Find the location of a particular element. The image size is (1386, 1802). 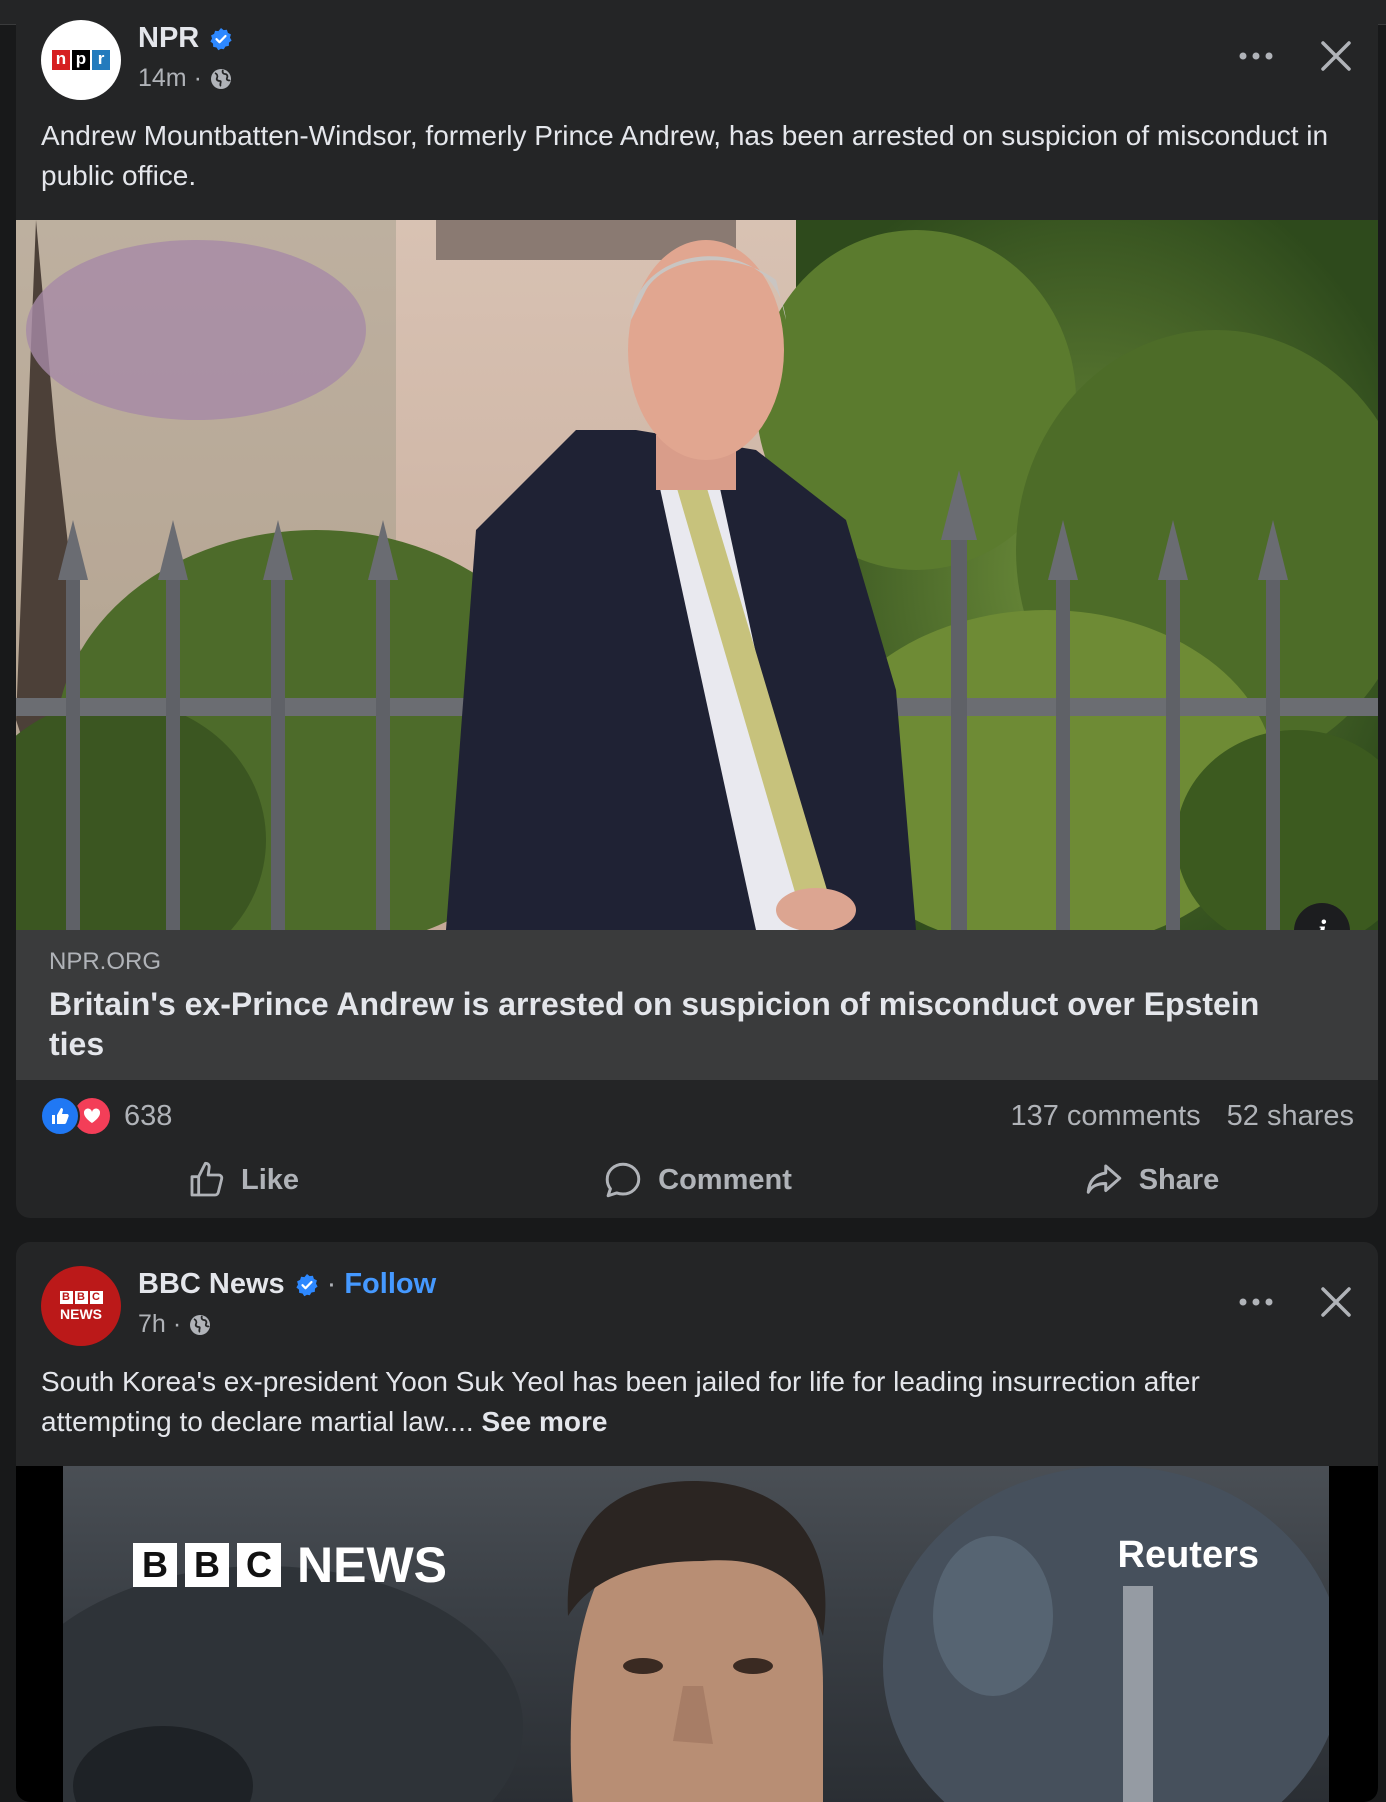

see-more-link: See more is located at coordinates (544, 1421).